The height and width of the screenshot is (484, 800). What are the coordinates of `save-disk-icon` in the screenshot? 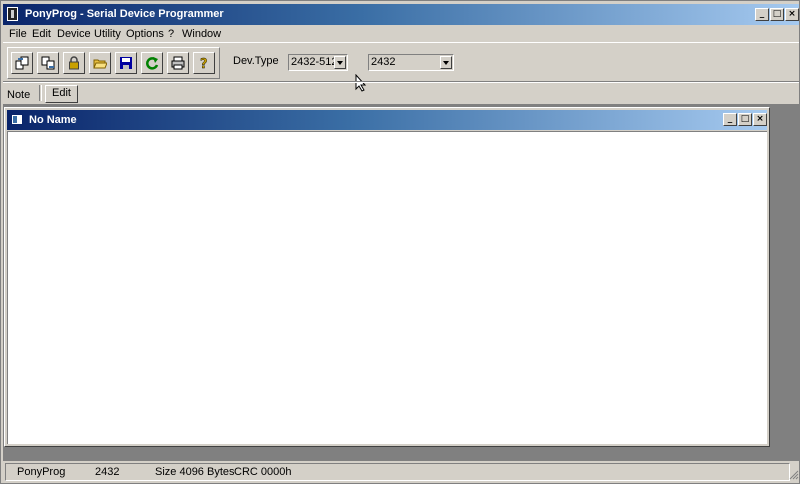 It's located at (126, 63).